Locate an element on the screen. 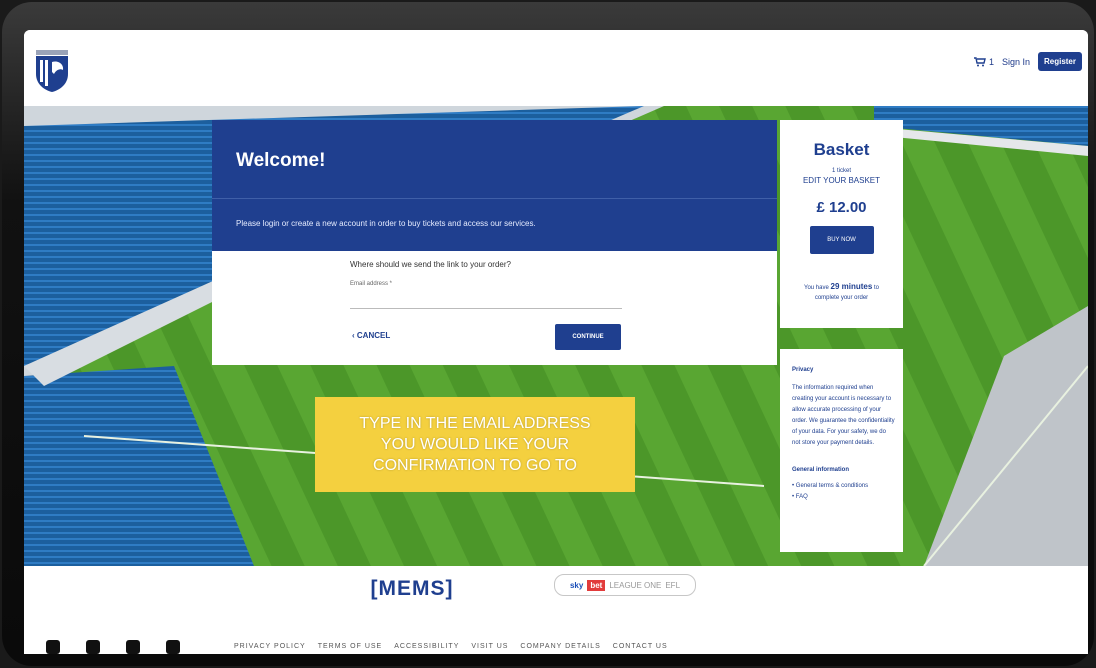 Image resolution: width=1096 pixels, height=668 pixels. accessibility-link: ACCESSIBILITY is located at coordinates (426, 646).